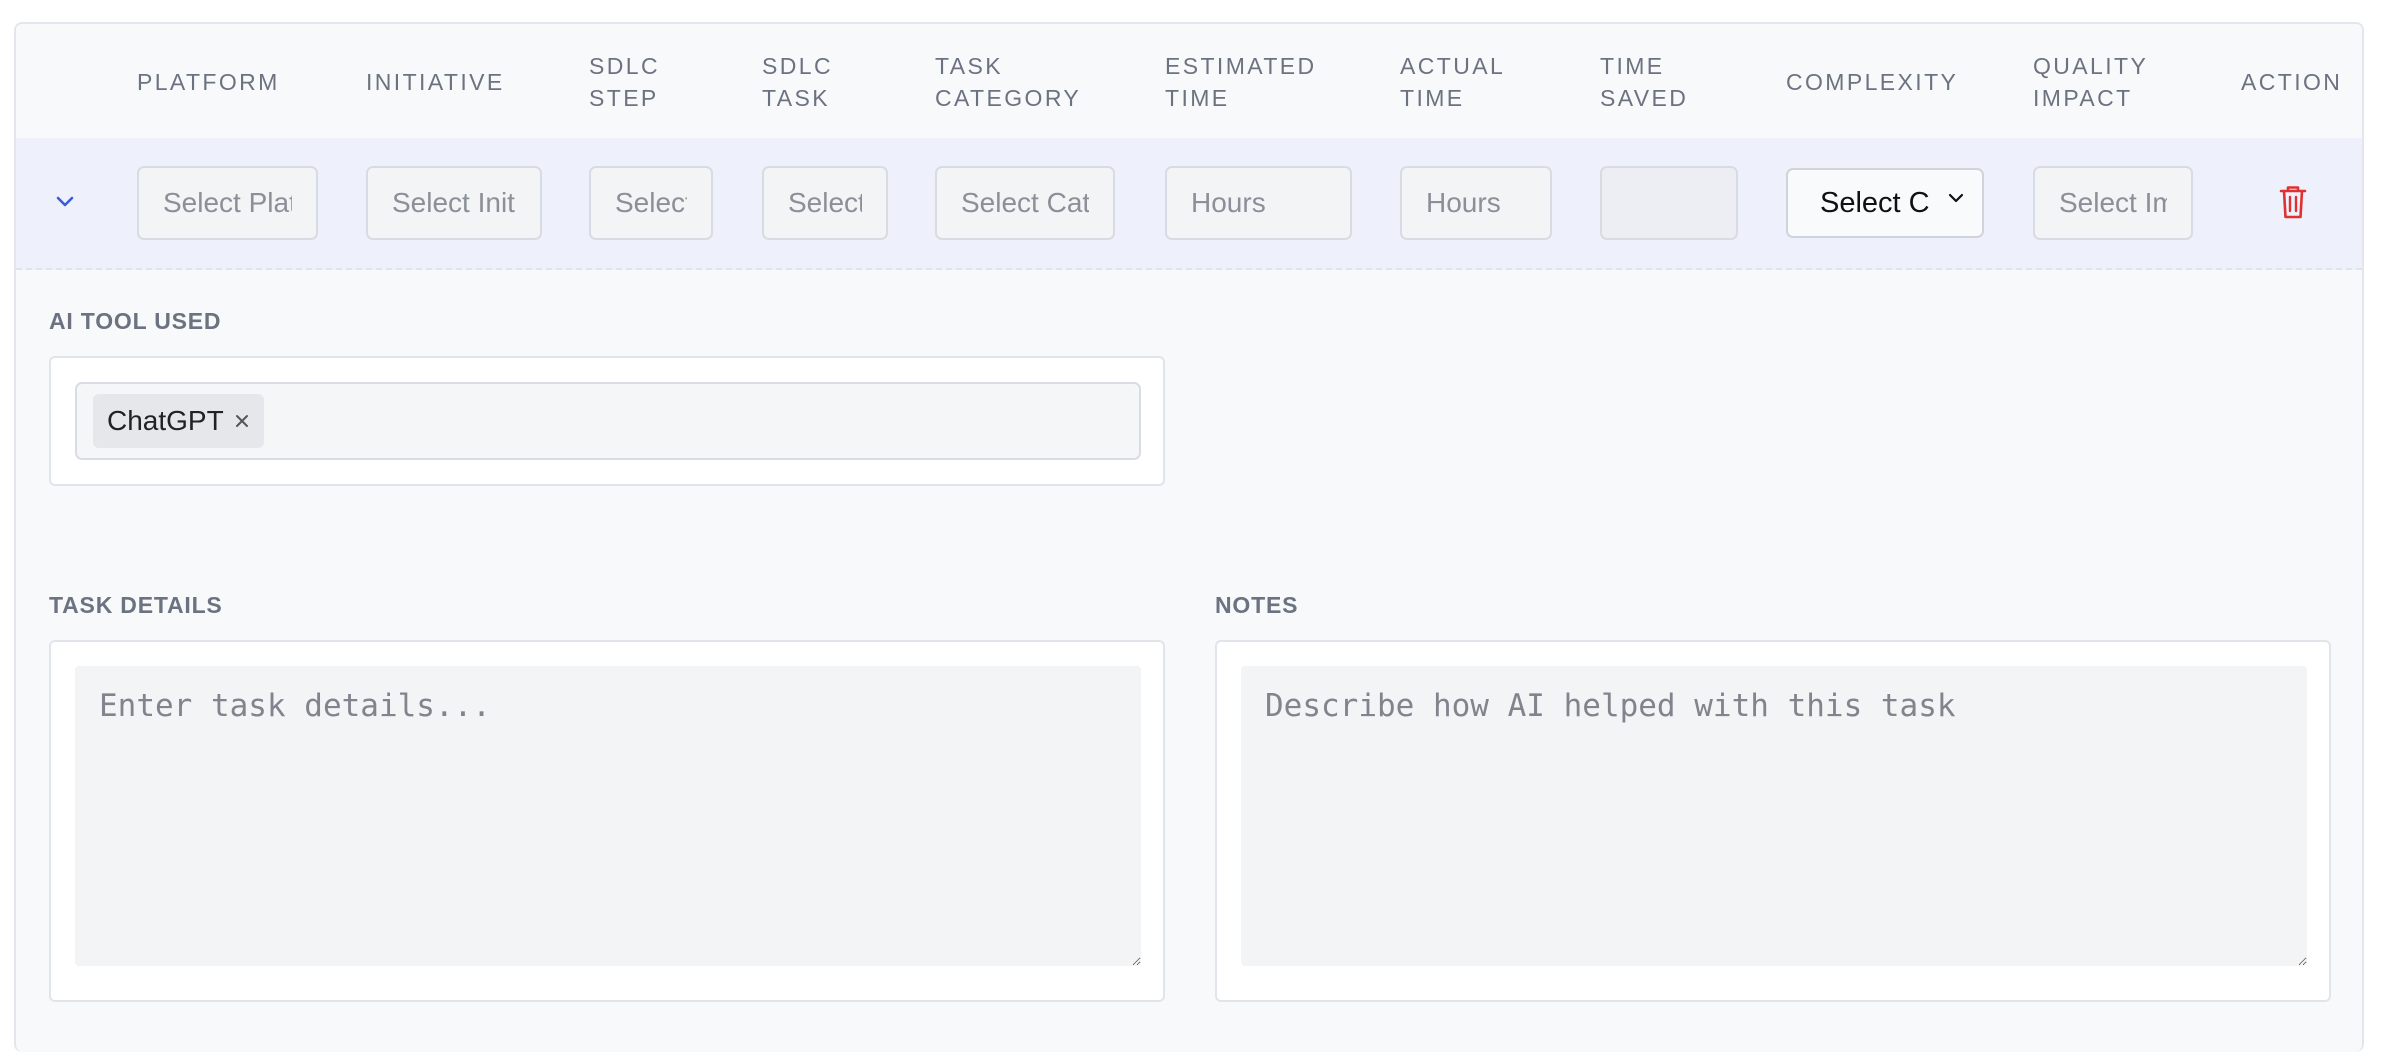 The image size is (2384, 1052). I want to click on time-saved-field, so click(1669, 203).